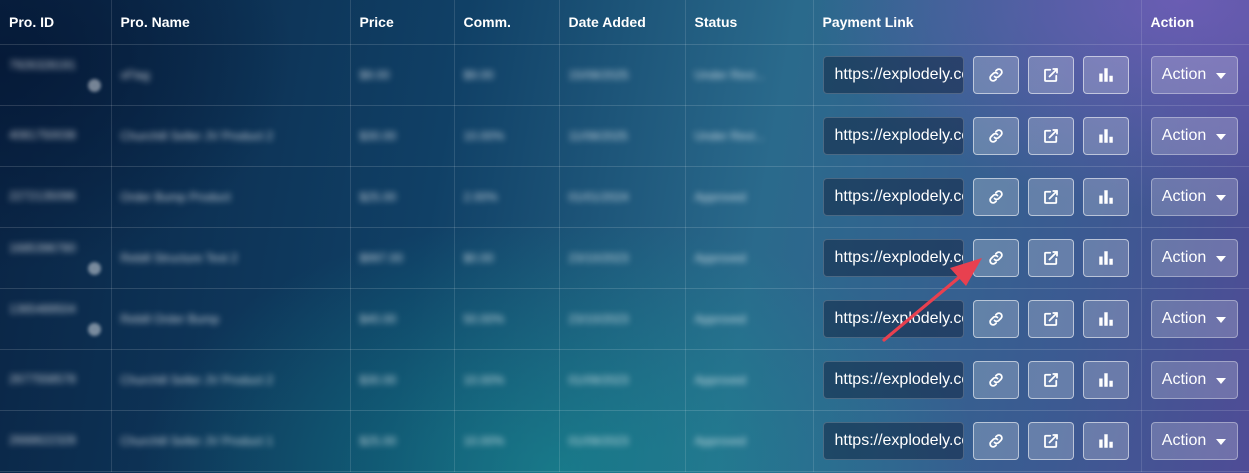  What do you see at coordinates (231, 136) in the screenshot?
I see `cell-pro-name: Churchill Seller JV Product 2` at bounding box center [231, 136].